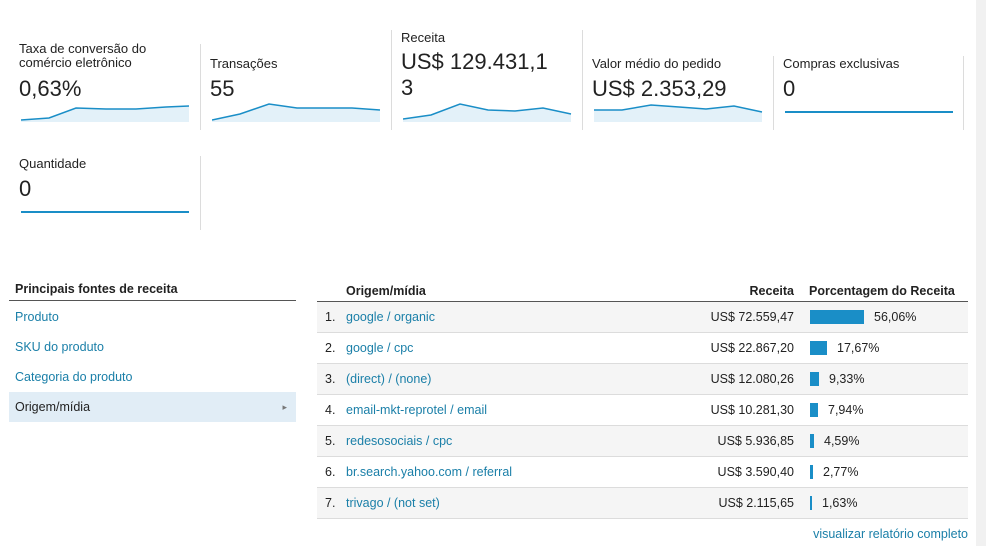 The image size is (986, 546). What do you see at coordinates (83, 48) in the screenshot?
I see `metric-label-line1: Taxa de conversão do` at bounding box center [83, 48].